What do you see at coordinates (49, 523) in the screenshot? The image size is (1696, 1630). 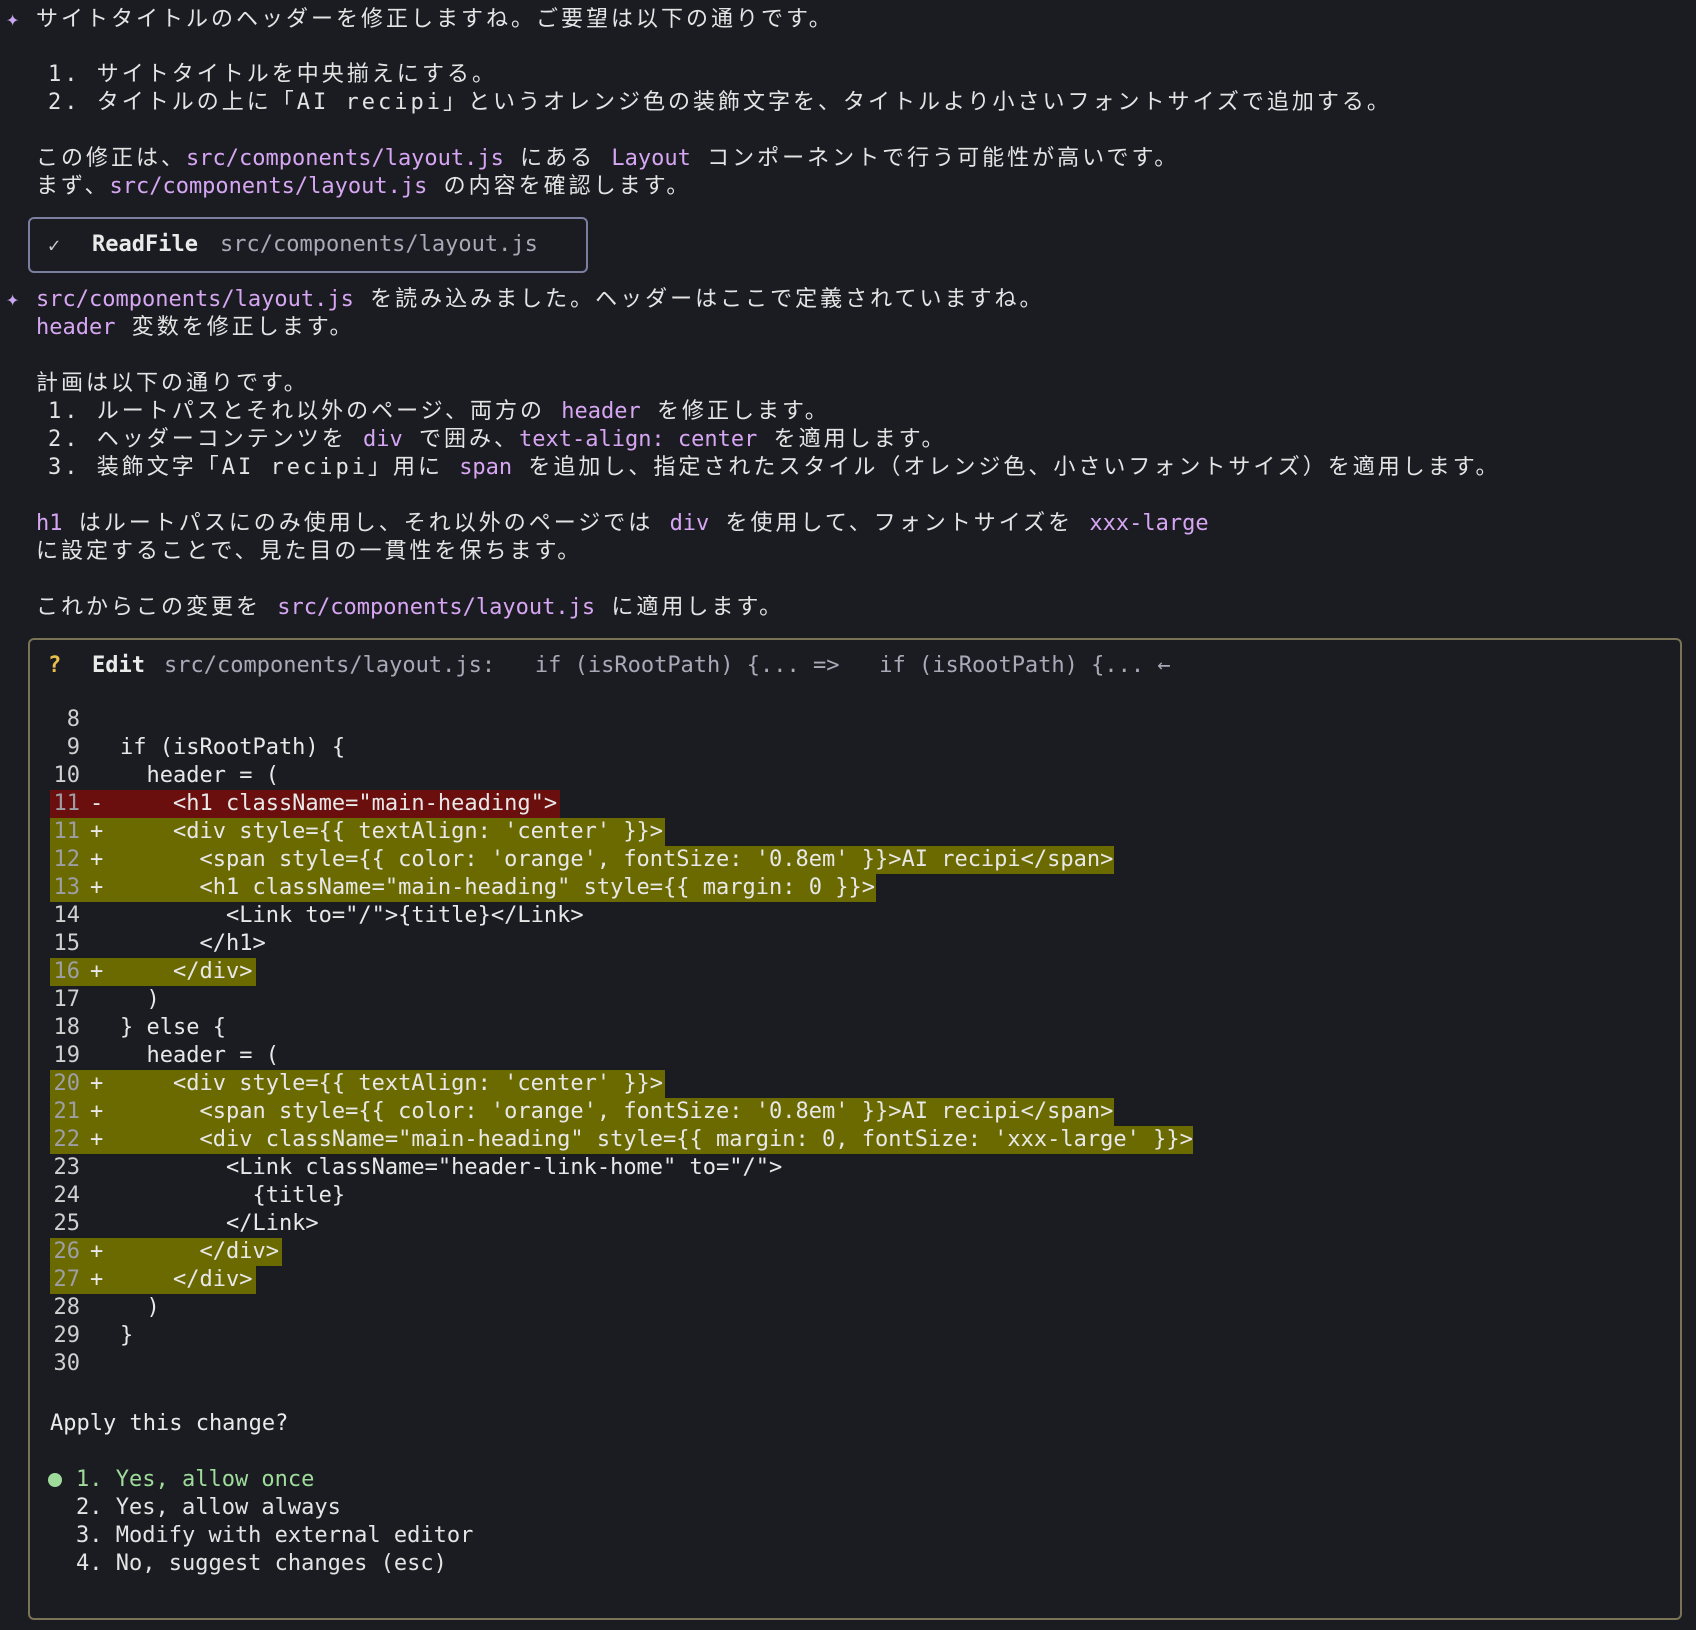 I see `code-span: h1` at bounding box center [49, 523].